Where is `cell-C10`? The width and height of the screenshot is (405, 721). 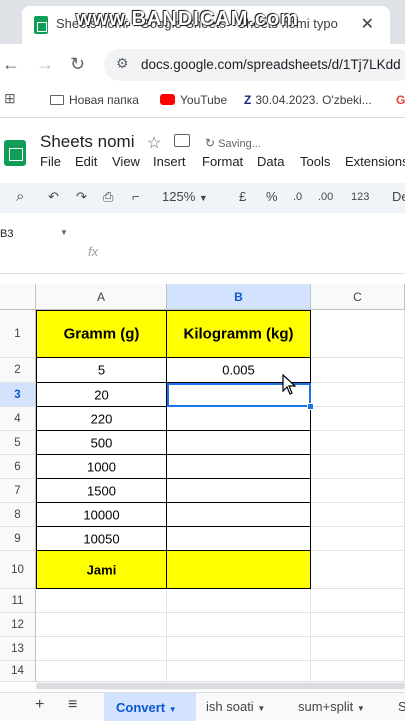 cell-C10 is located at coordinates (358, 570).